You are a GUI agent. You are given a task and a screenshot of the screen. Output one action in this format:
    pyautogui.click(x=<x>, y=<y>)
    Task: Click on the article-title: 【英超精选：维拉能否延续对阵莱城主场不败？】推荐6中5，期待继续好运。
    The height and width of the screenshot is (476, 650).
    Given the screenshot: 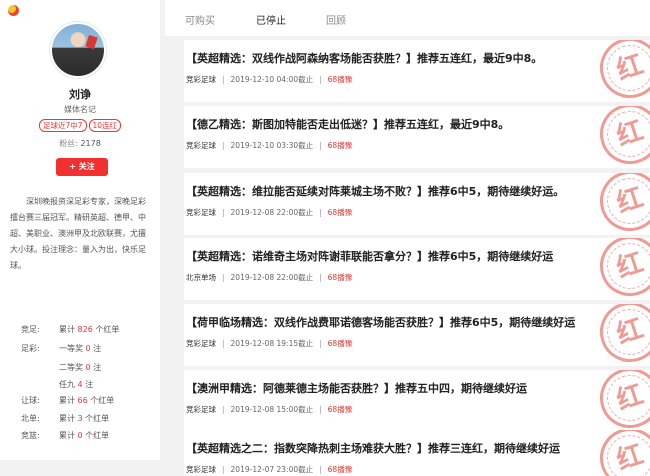 What is the action you would take?
    pyautogui.click(x=375, y=191)
    